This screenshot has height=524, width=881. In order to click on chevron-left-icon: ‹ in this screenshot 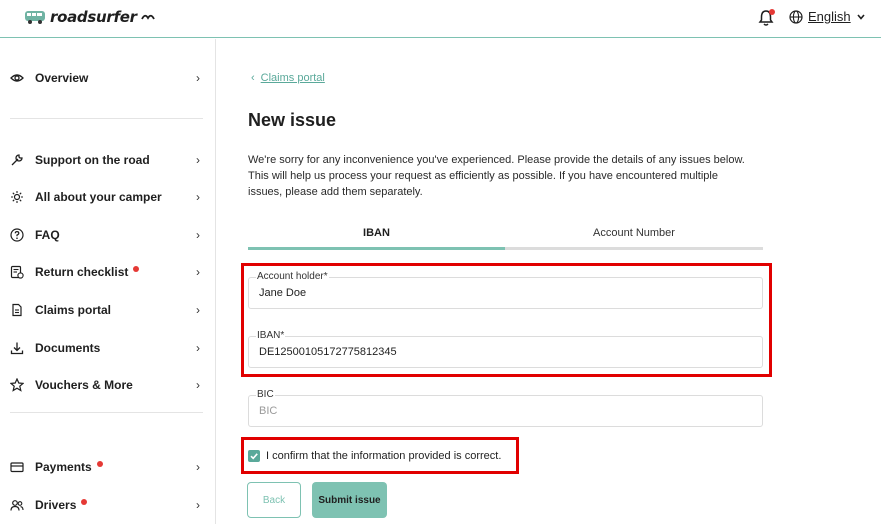, I will do `click(253, 78)`.